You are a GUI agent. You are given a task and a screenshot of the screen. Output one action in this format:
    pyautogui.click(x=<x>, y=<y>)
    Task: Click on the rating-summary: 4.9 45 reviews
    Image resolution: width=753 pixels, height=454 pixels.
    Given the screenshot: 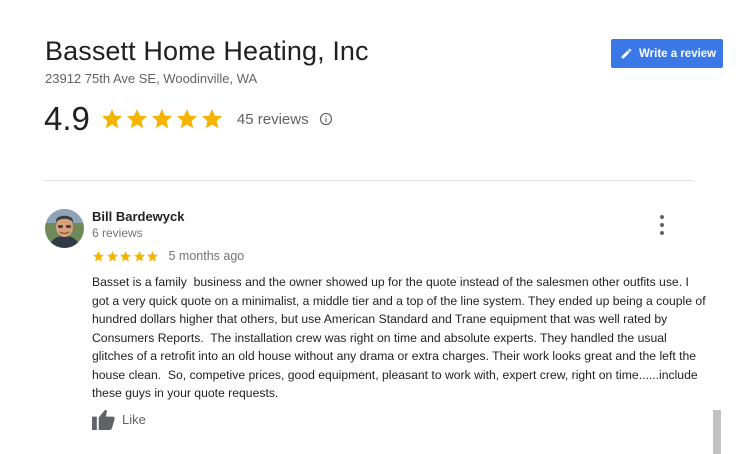 What is the action you would take?
    pyautogui.click(x=188, y=119)
    